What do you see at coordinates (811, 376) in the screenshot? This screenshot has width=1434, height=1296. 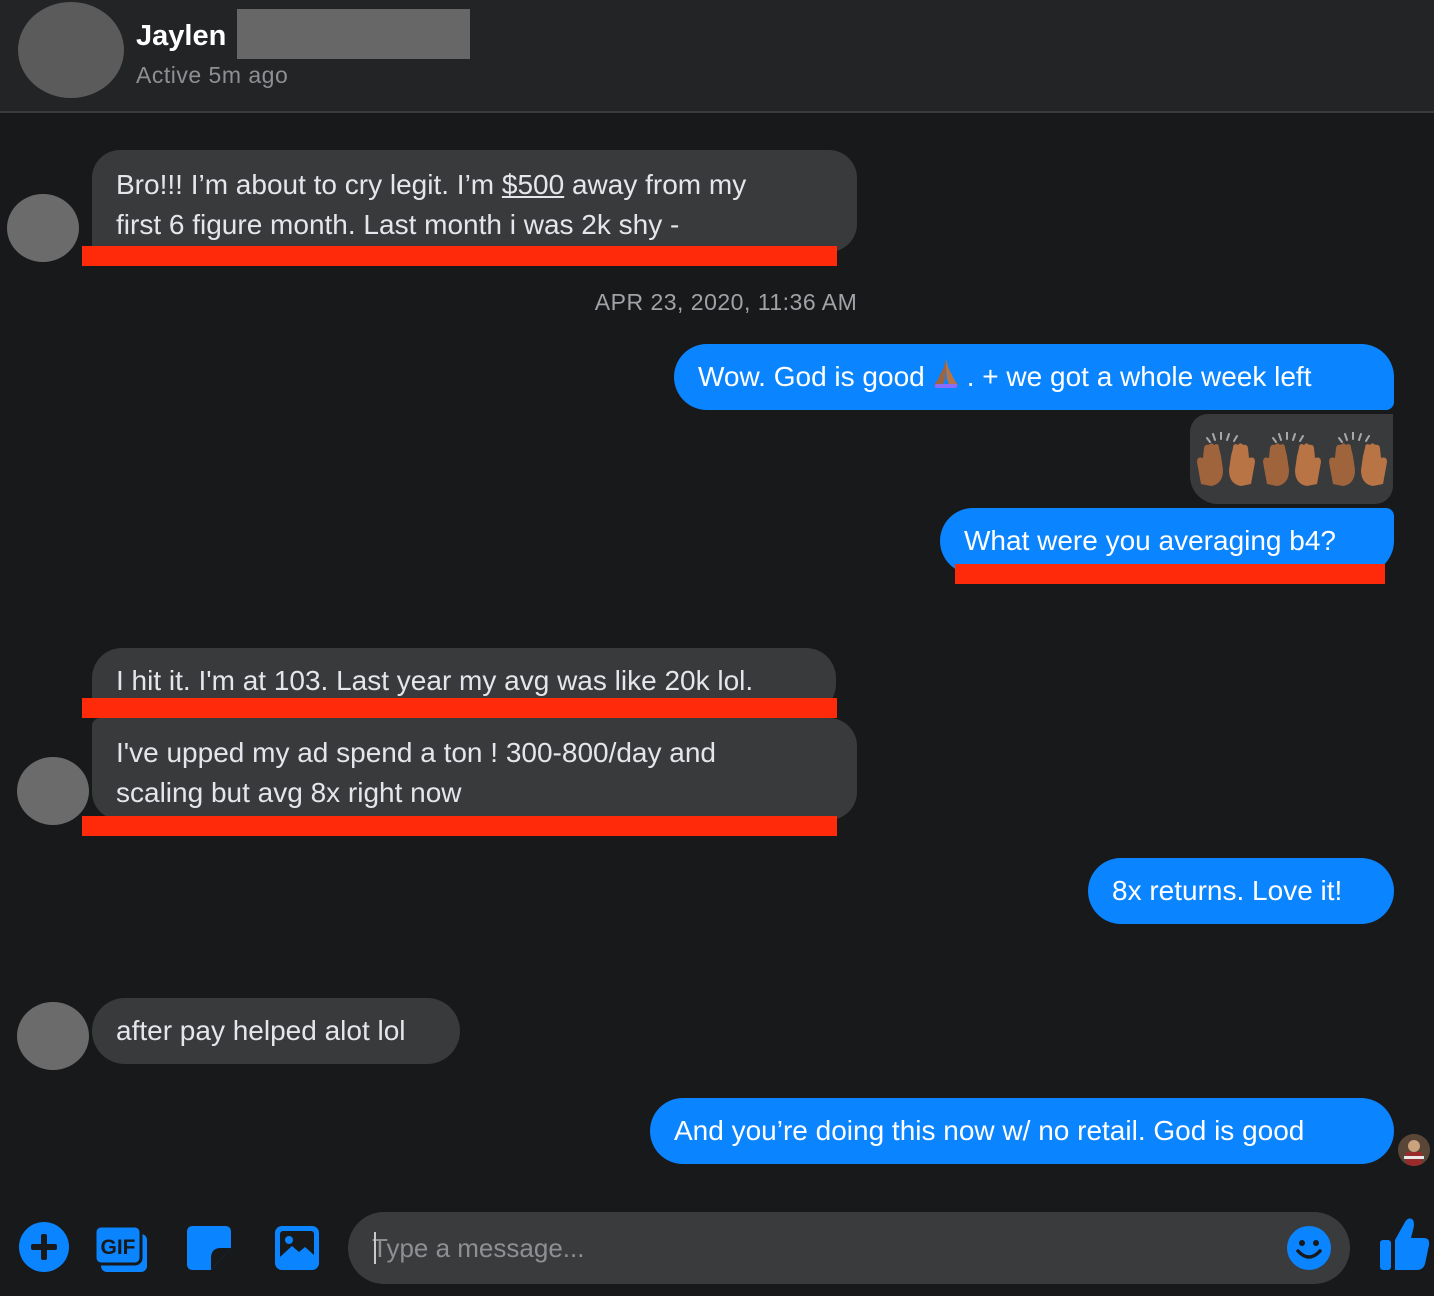 I see `message-text: Wow. God is good` at bounding box center [811, 376].